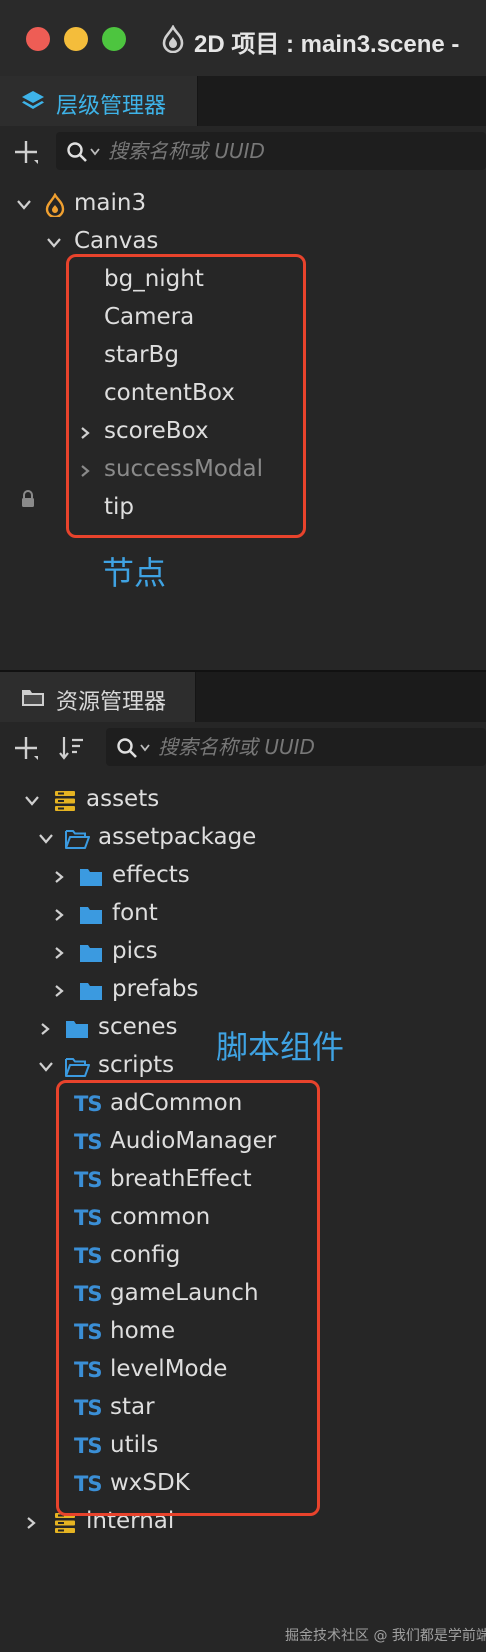 Image resolution: width=486 pixels, height=1652 pixels. I want to click on title-bar: 2D 项目 : main3.scene -, so click(243, 39).